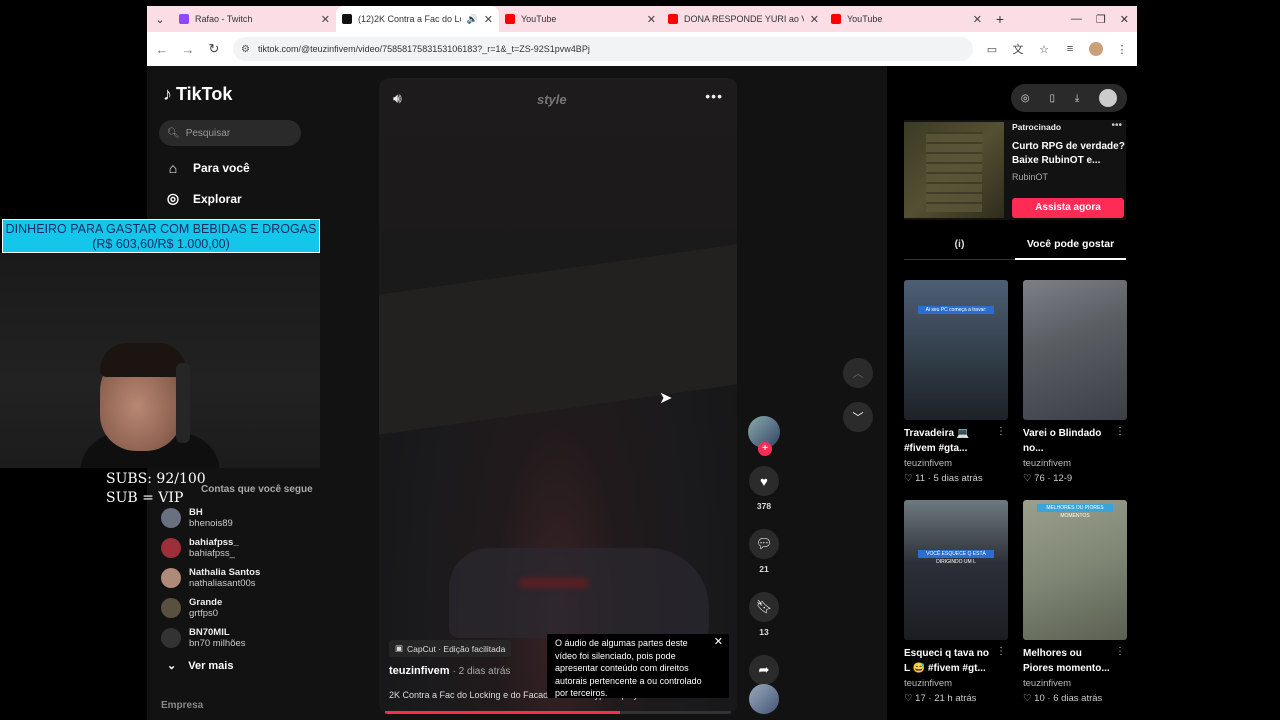 This screenshot has width=1280, height=720. I want to click on new-tab-plus-icon: +, so click(1000, 19).